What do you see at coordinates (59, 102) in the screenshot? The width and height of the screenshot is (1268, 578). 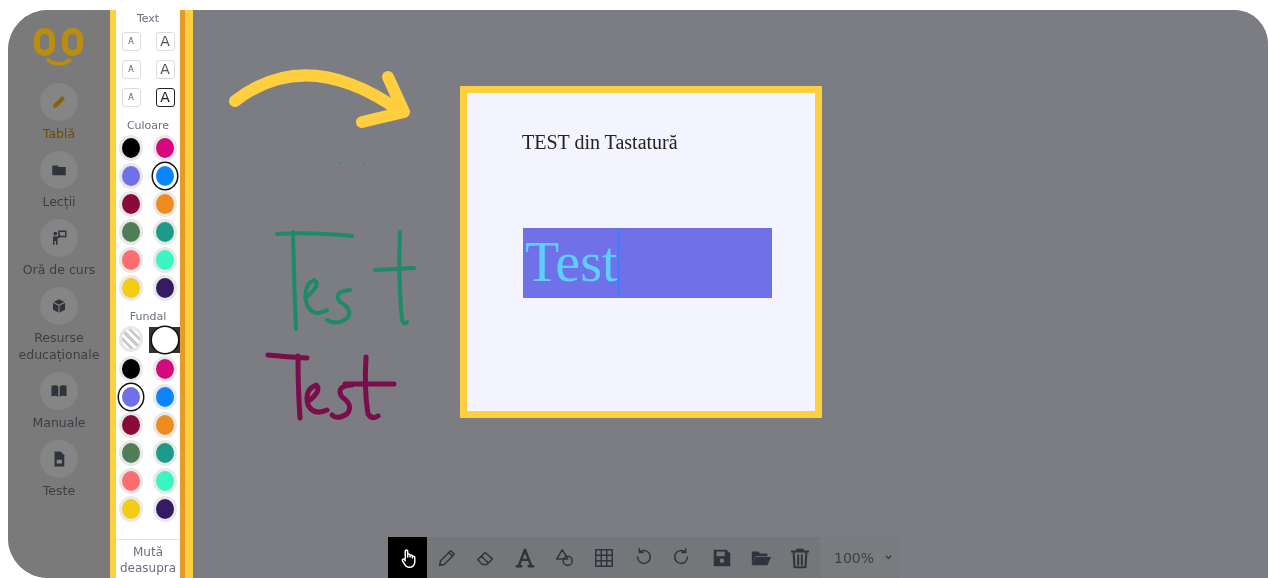 I see `pencil-icon` at bounding box center [59, 102].